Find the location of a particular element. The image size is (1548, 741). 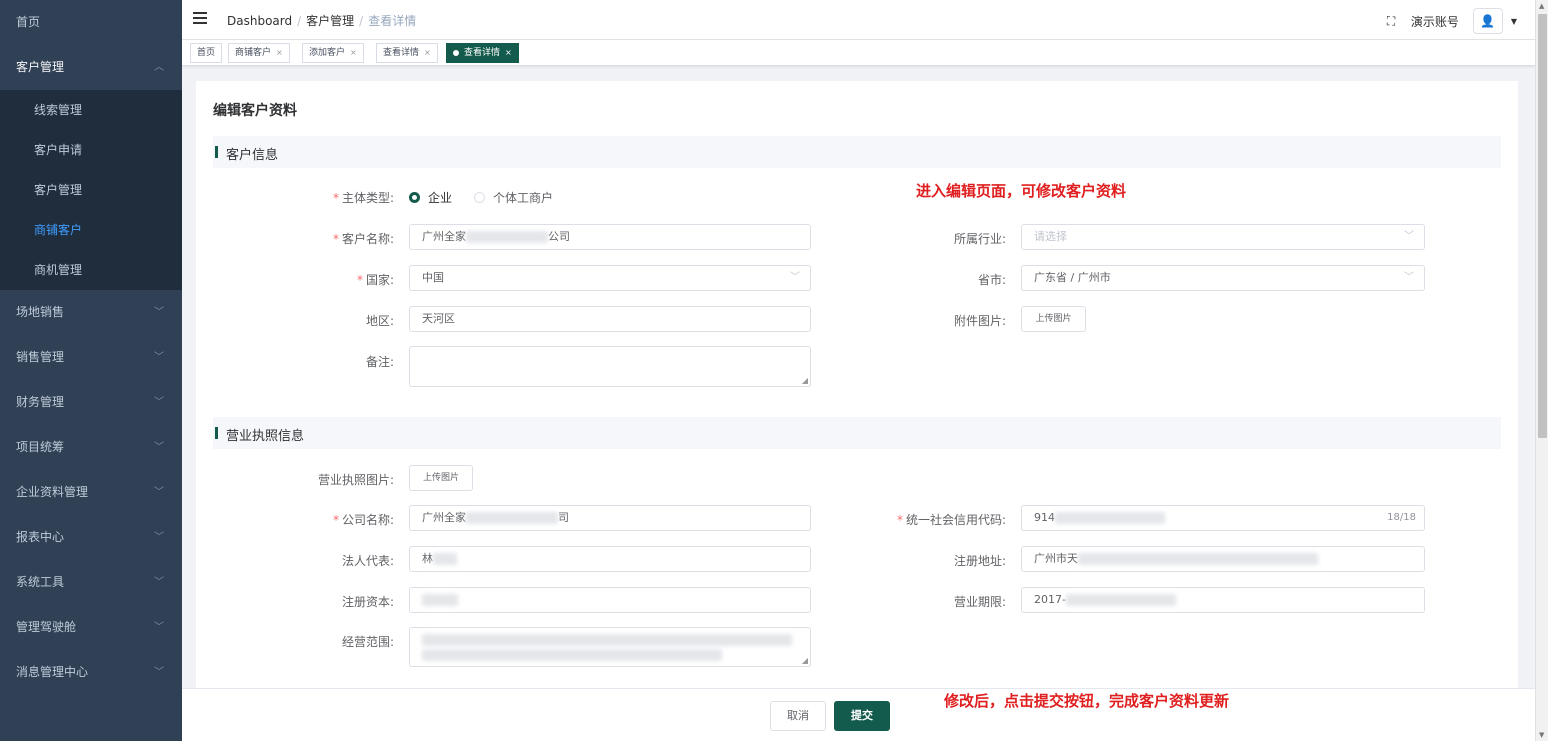

annotation-top: 进入编辑页面，可修改客户资料 is located at coordinates (1021, 191).